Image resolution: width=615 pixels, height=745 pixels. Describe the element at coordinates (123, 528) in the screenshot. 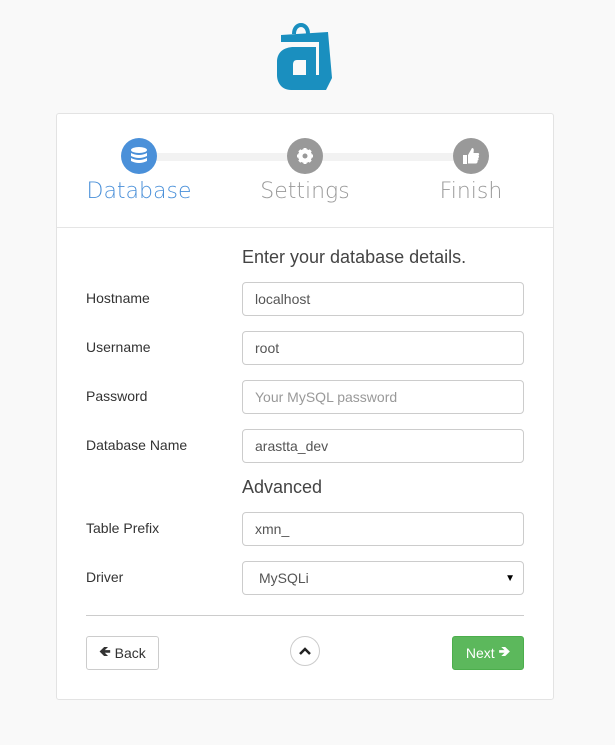

I see `table-prefix-label: Table Prefix` at that location.